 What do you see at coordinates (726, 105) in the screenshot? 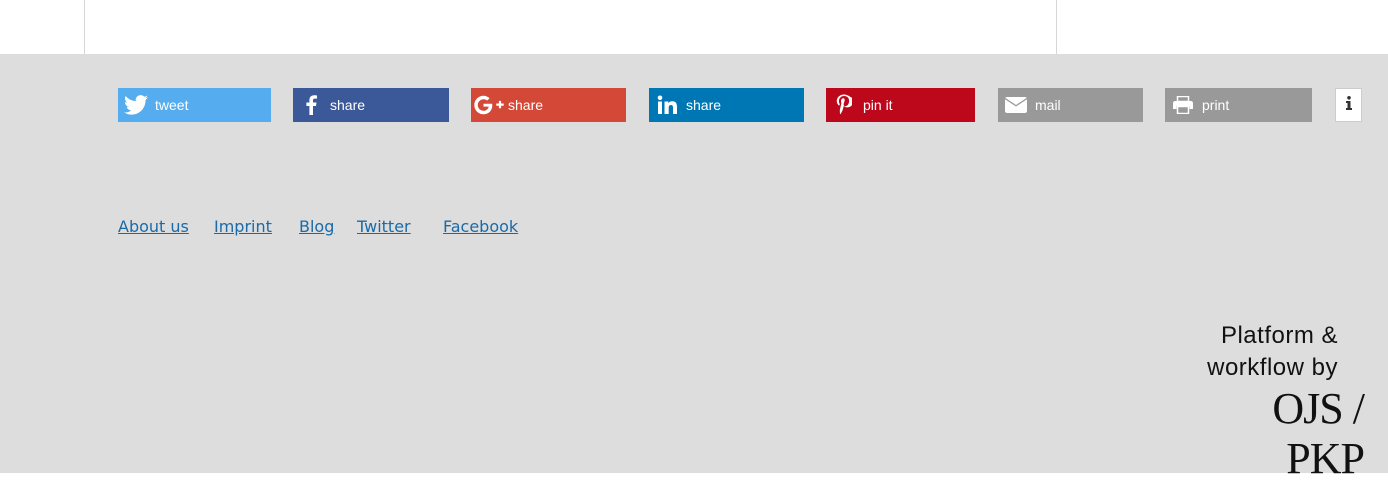
I see `linkedin-share-button: share` at bounding box center [726, 105].